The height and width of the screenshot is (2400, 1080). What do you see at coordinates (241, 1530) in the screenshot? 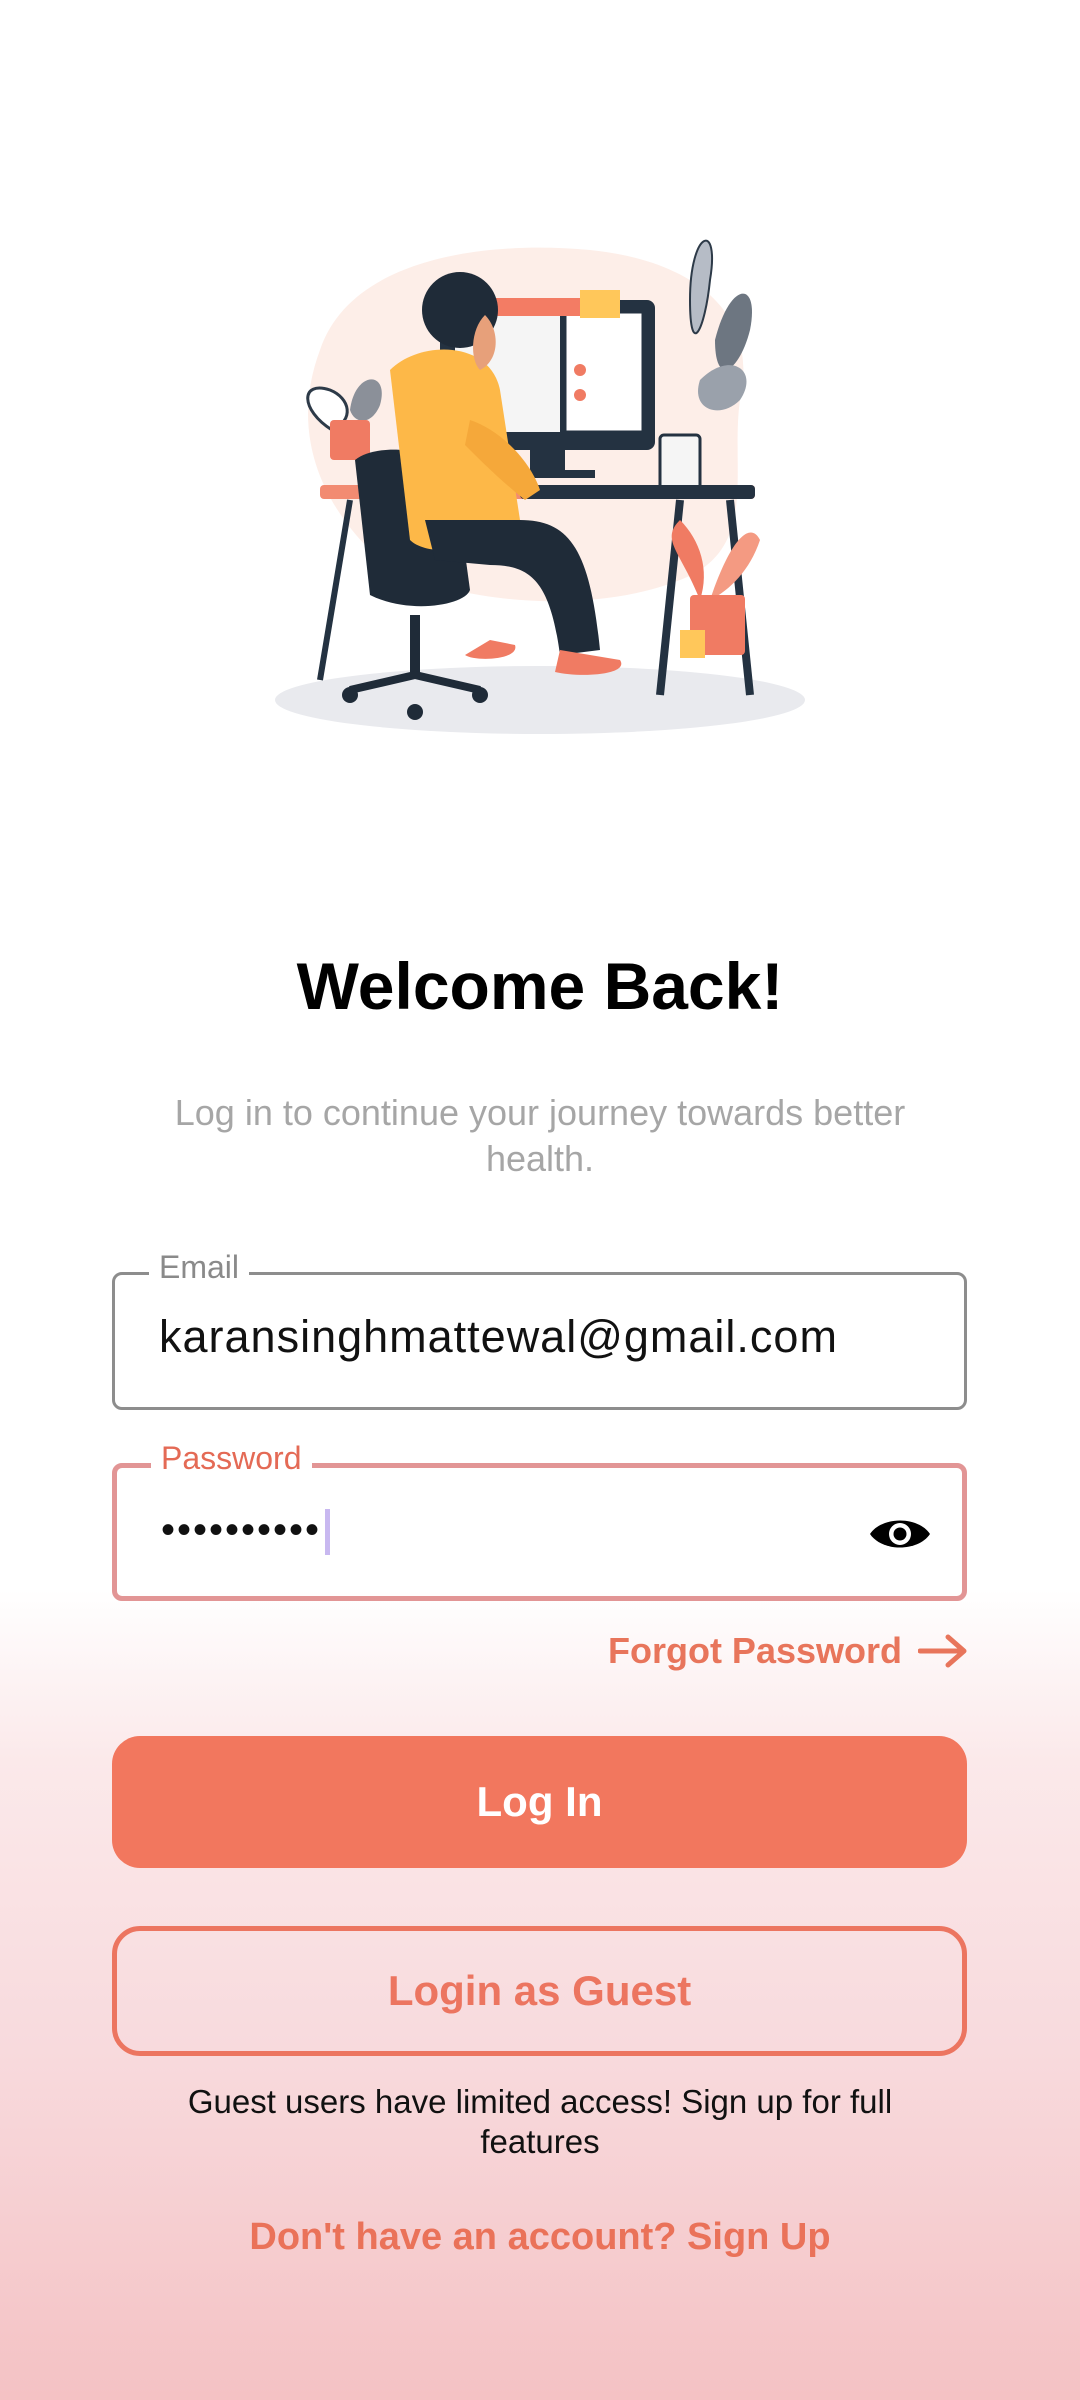
I see `password-masked-text: ••••••••••` at bounding box center [241, 1530].